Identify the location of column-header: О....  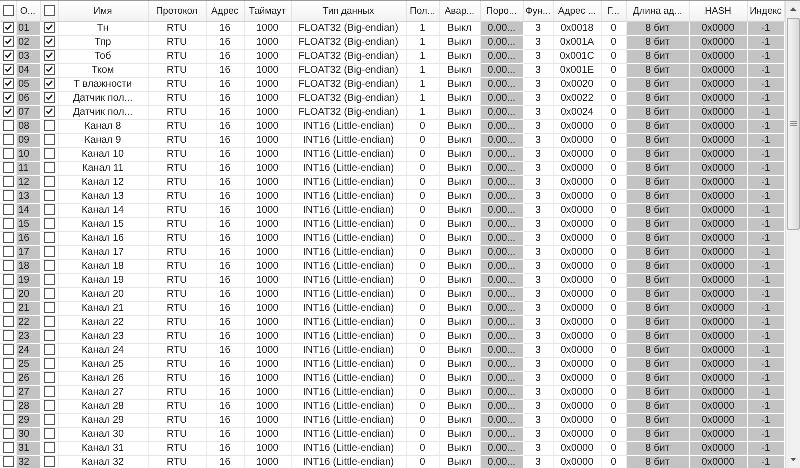
(28, 11).